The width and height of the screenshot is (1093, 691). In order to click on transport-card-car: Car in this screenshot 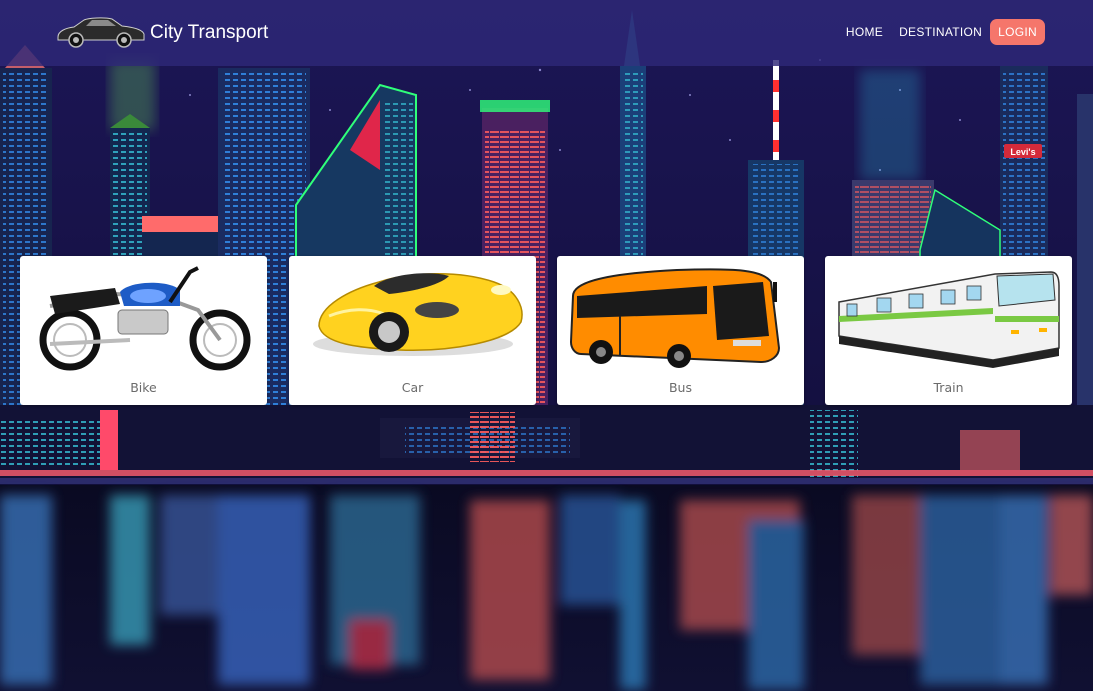, I will do `click(412, 330)`.